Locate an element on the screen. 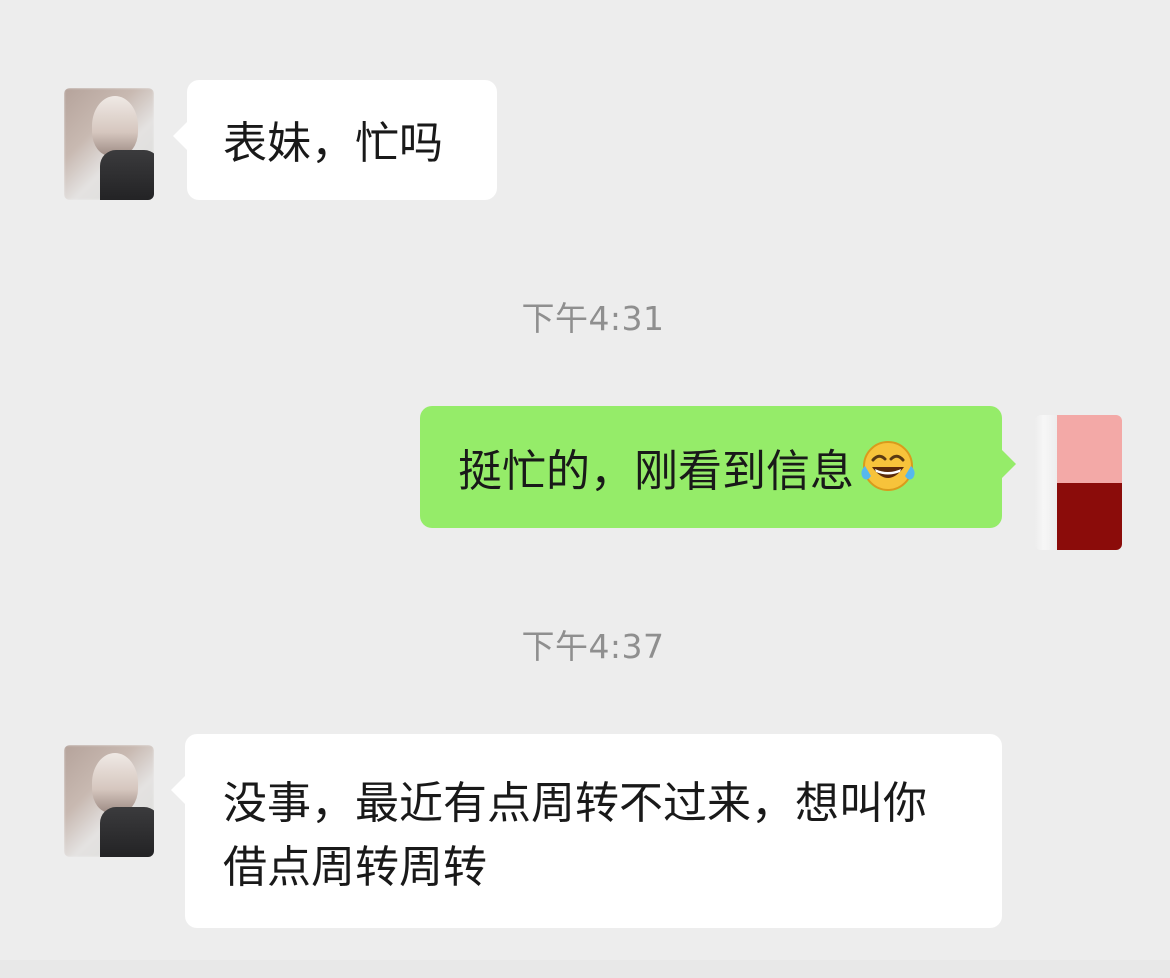 The width and height of the screenshot is (1170, 978). message-text: 挺忙的，刚看到信息 is located at coordinates (656, 471).